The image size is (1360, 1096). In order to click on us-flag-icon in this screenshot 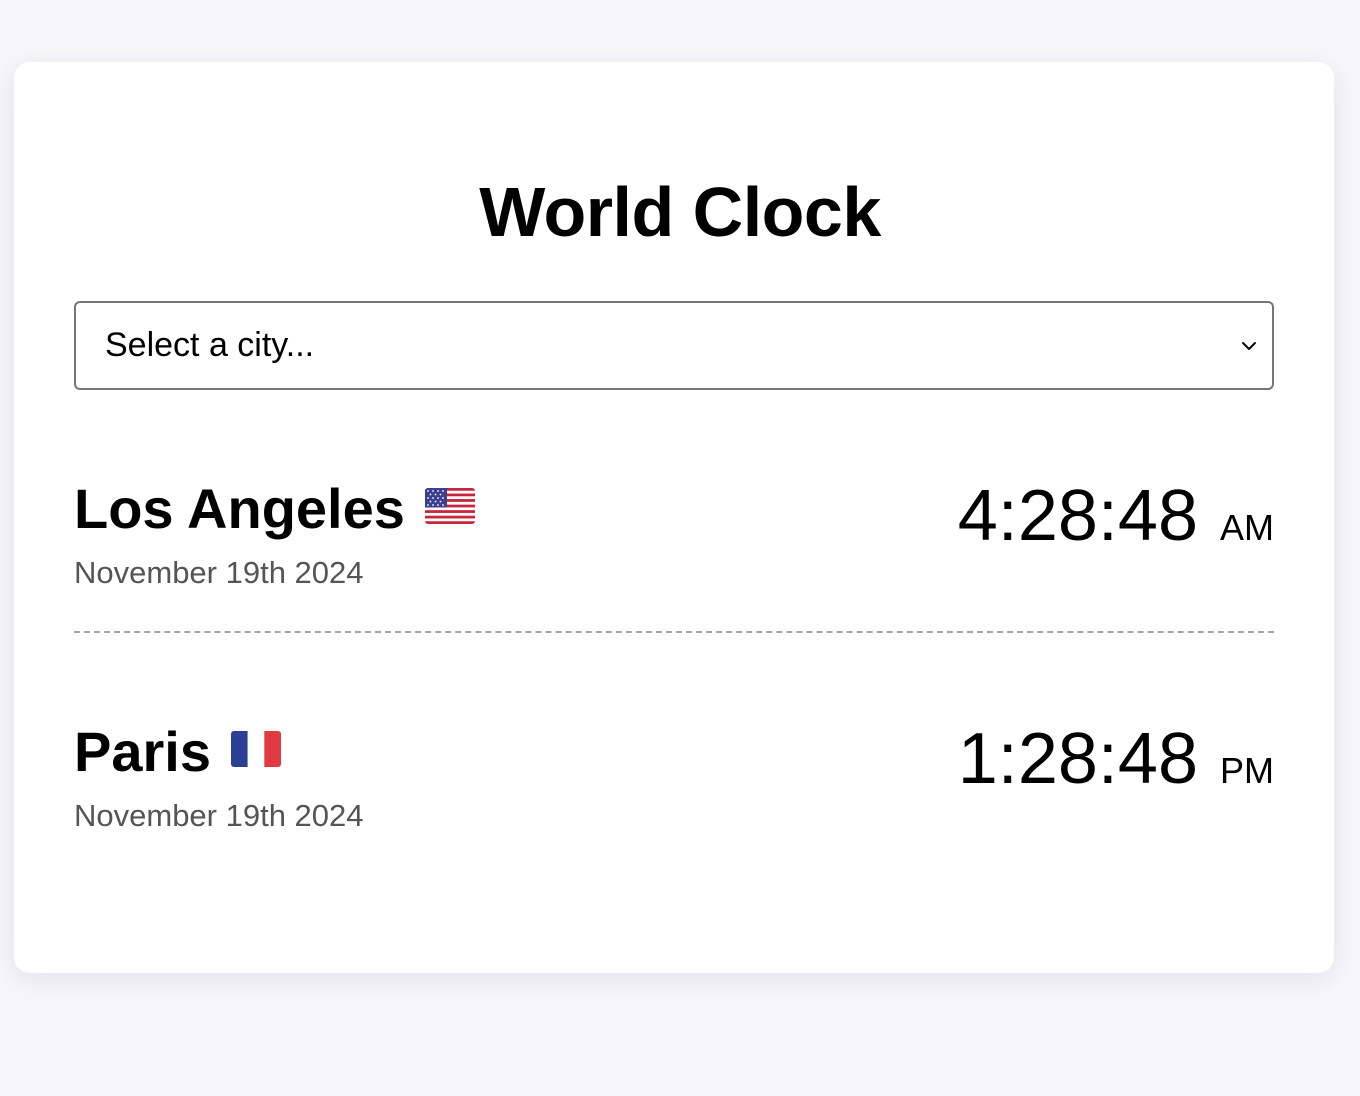, I will do `click(449, 506)`.